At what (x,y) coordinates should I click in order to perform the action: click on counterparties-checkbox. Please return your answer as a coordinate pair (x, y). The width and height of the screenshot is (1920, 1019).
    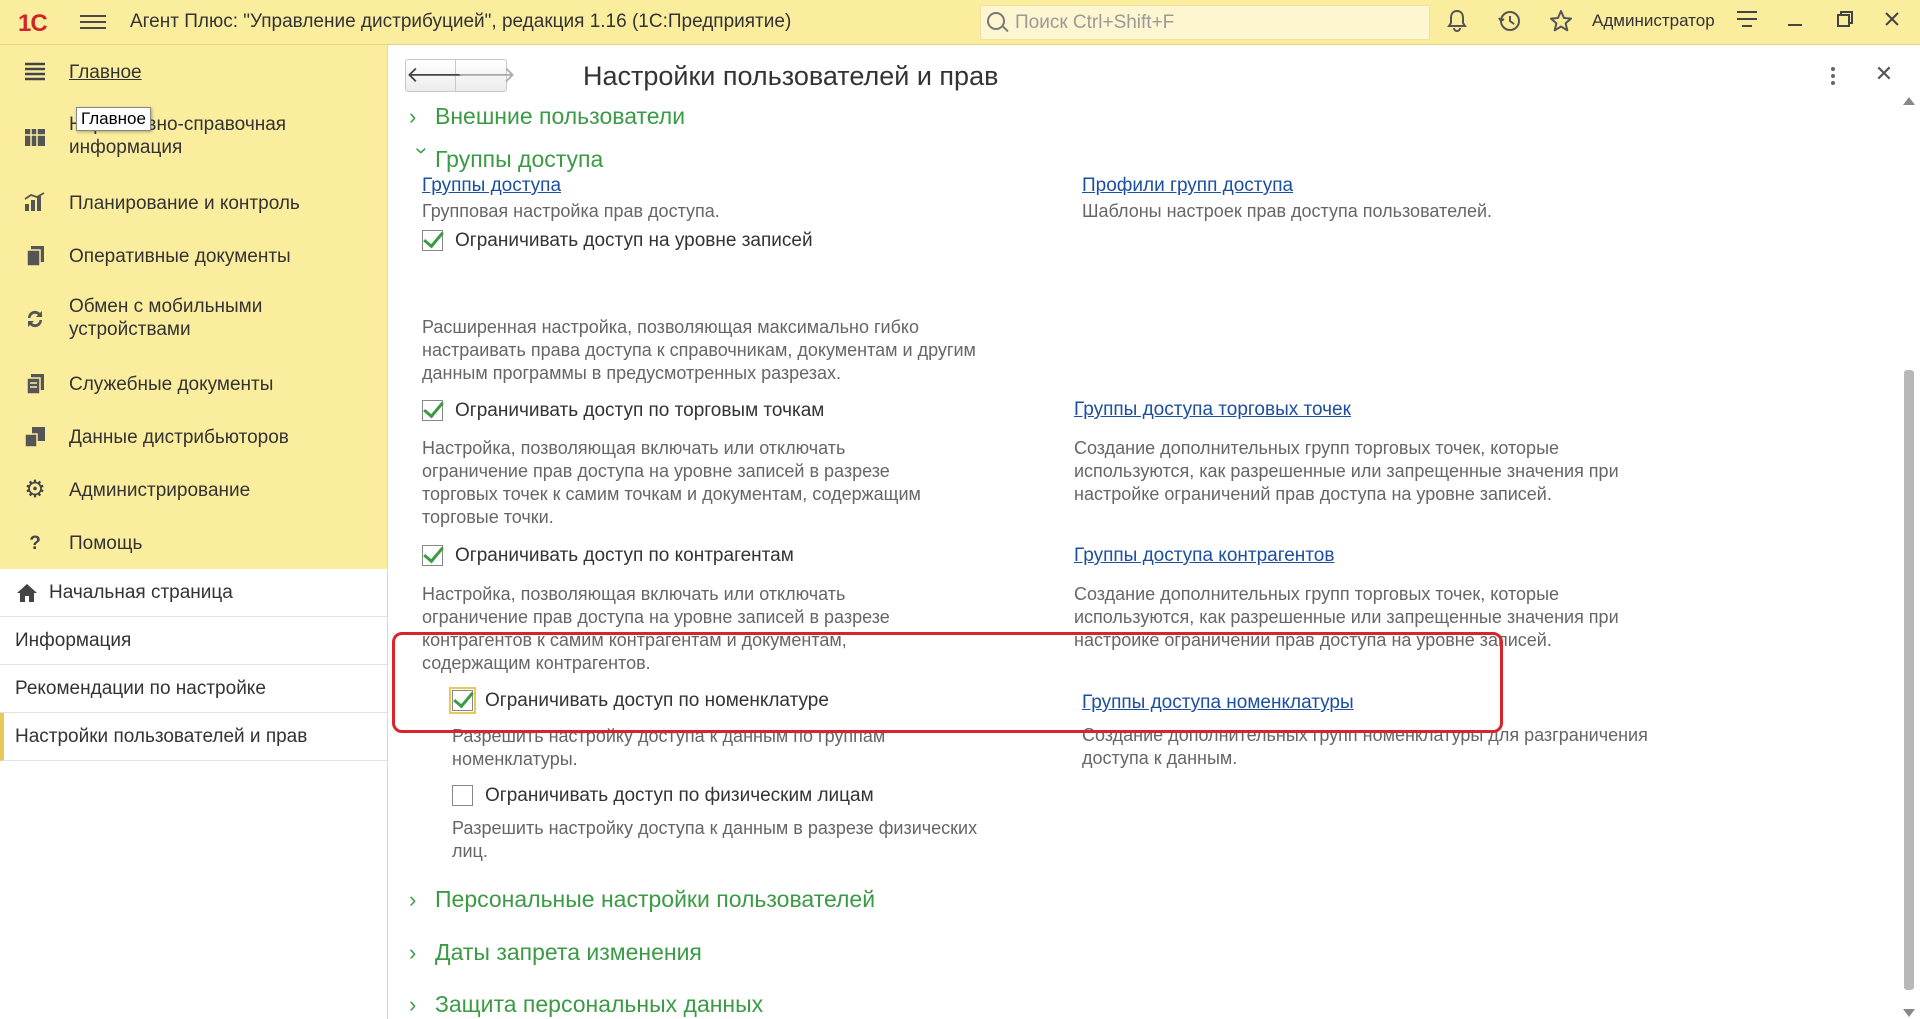
    Looking at the image, I should click on (432, 555).